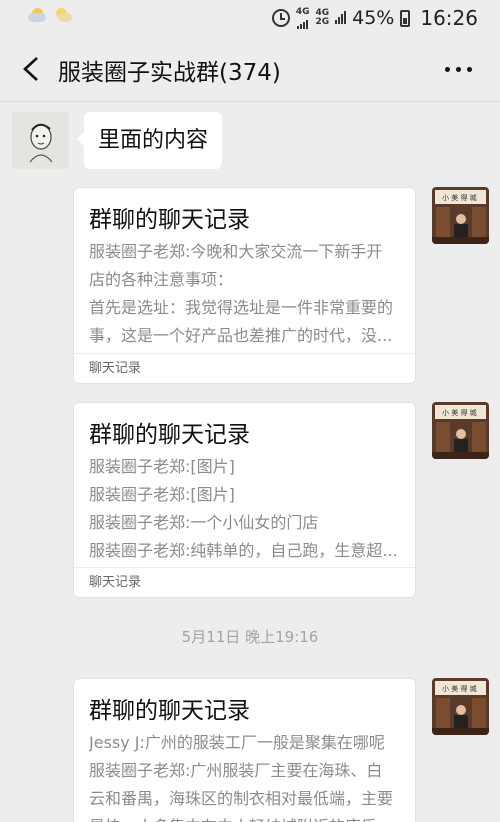 This screenshot has height=822, width=500. What do you see at coordinates (322, 17) in the screenshot?
I see `network-badge-2: 4G 2G` at bounding box center [322, 17].